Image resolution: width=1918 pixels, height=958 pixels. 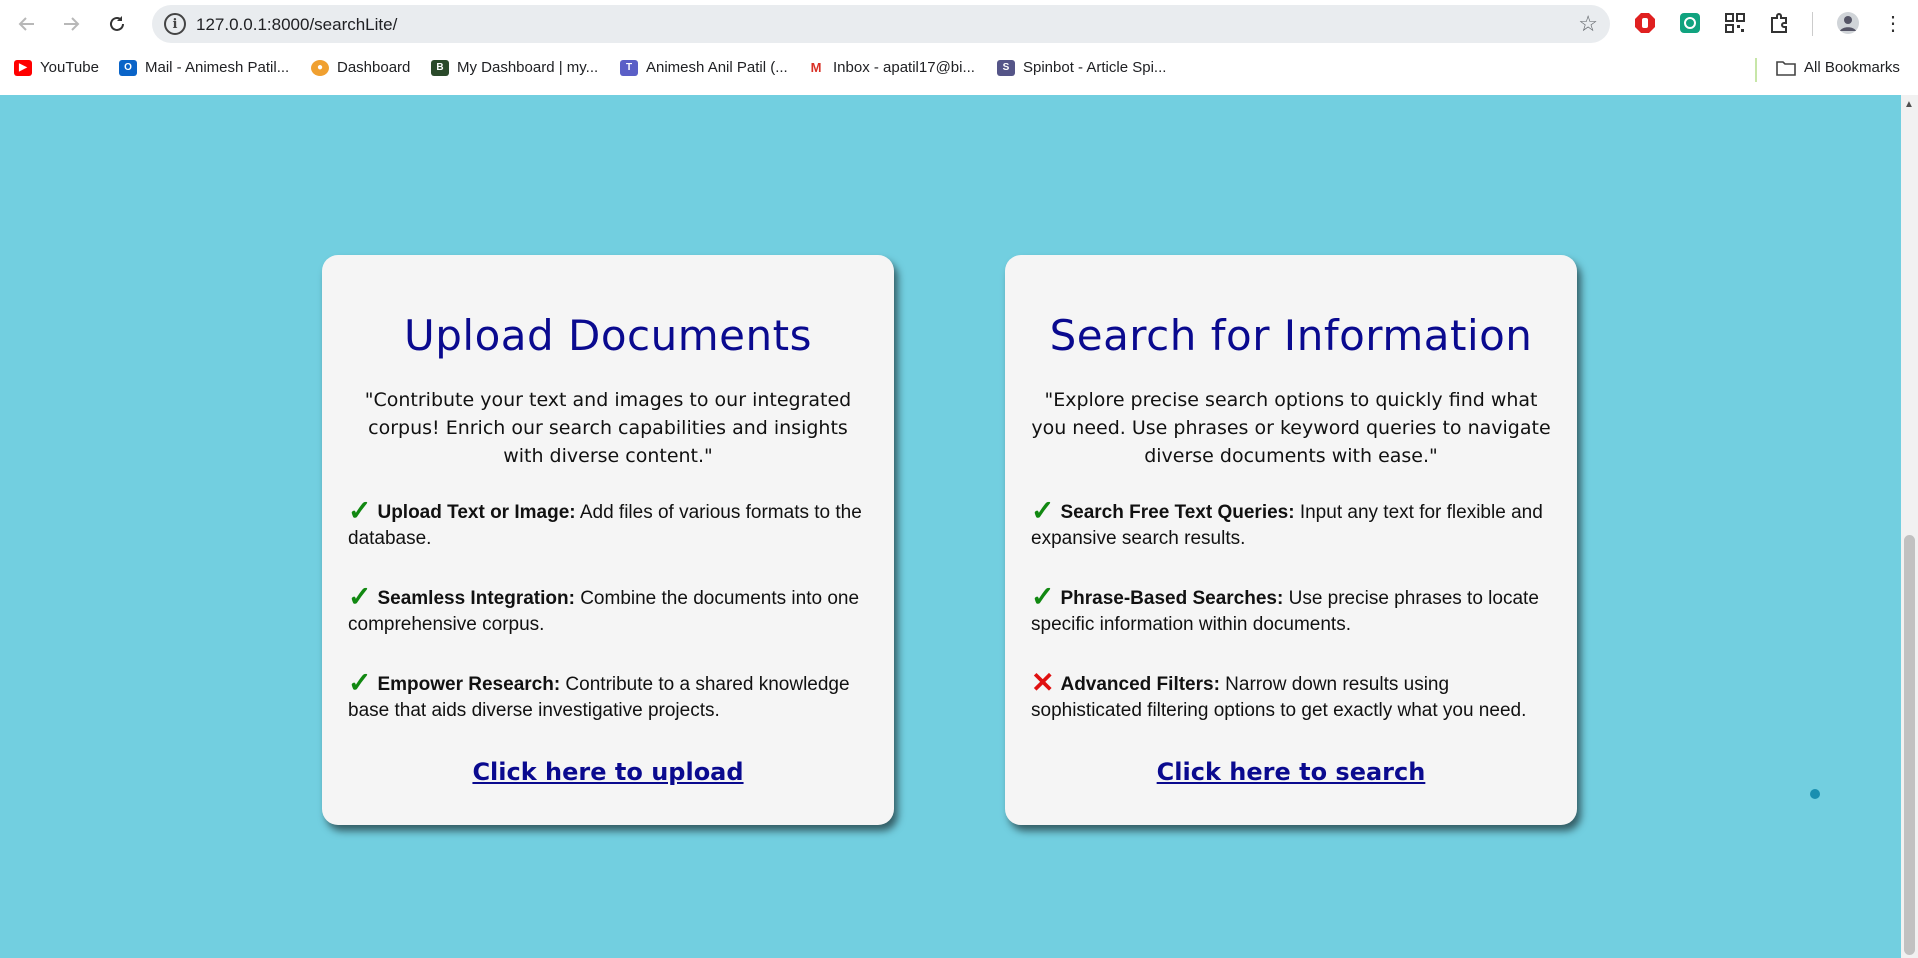 I want to click on forward-button, so click(x=71, y=24).